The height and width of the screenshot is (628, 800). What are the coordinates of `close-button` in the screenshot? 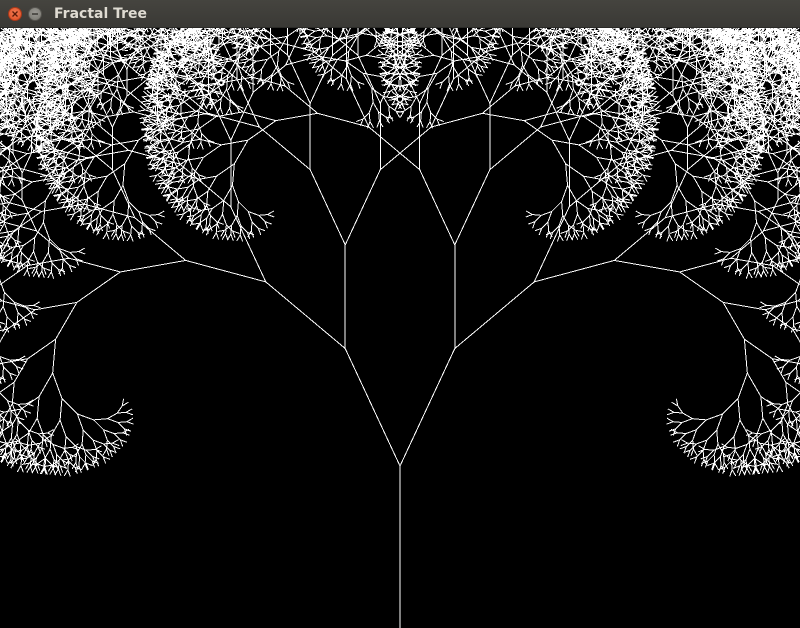 It's located at (15, 14).